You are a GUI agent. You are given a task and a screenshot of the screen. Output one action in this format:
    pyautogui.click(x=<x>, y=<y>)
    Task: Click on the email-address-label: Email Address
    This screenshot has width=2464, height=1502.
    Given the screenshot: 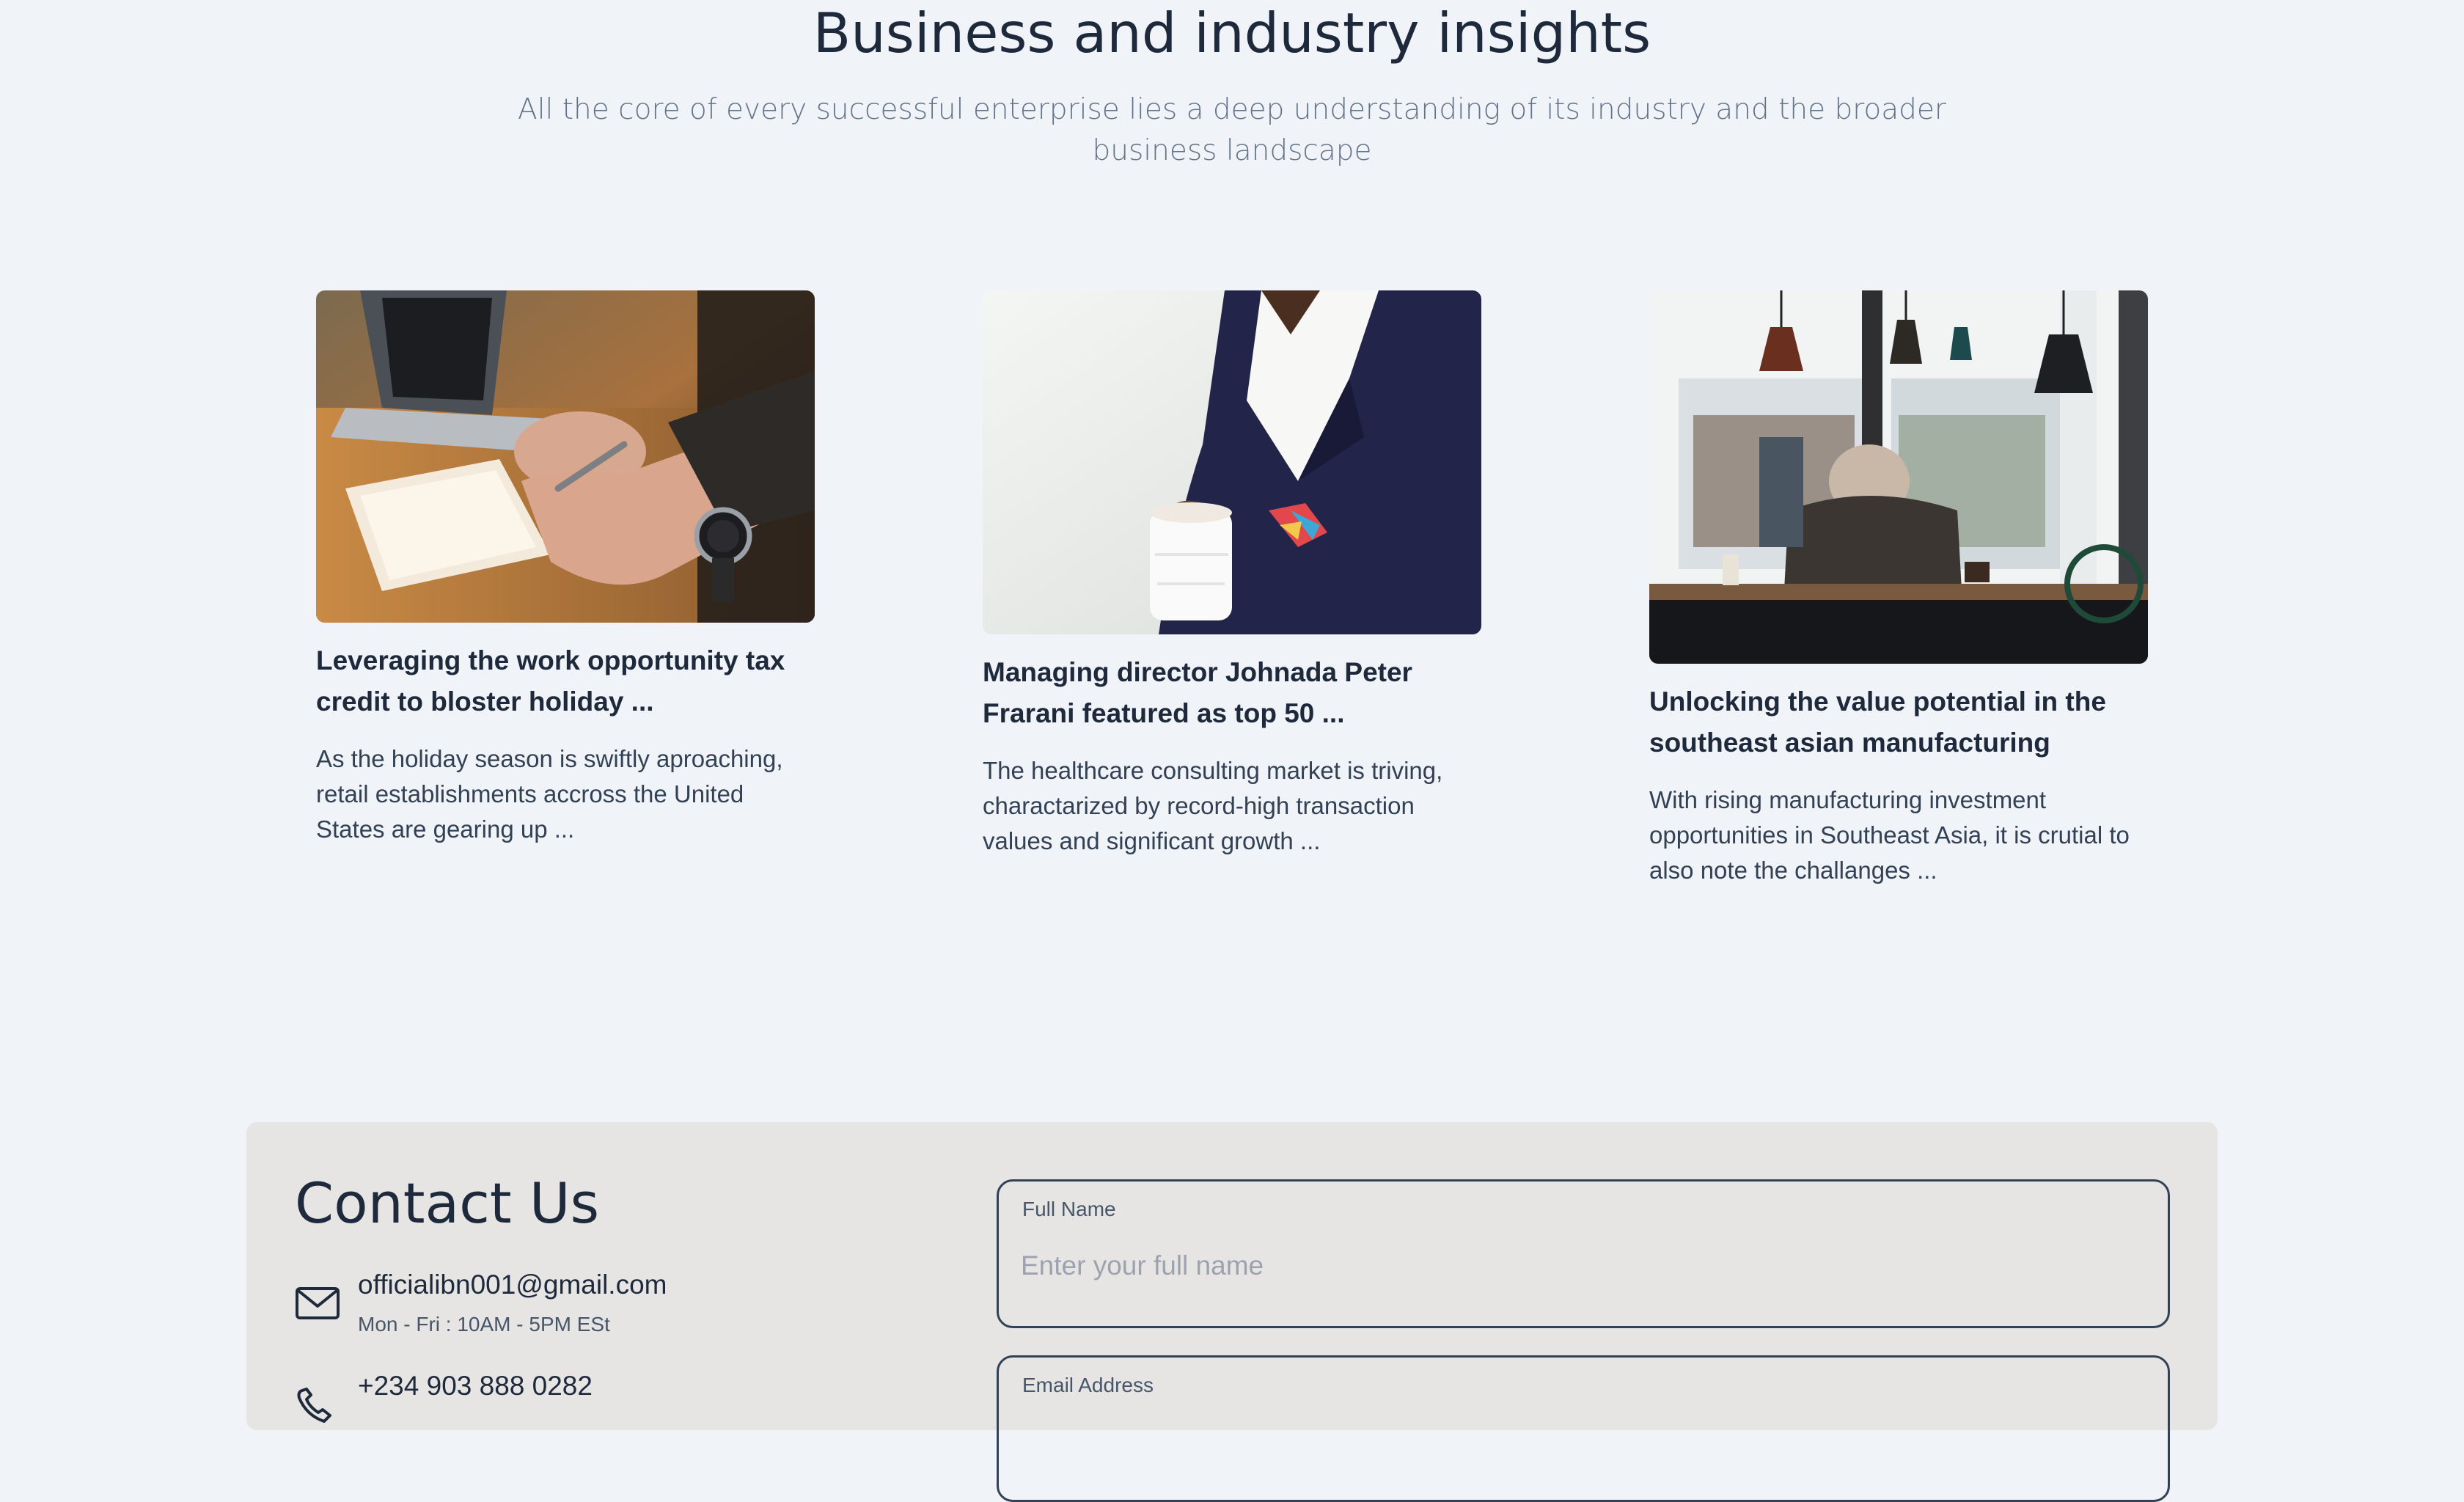 What is the action you would take?
    pyautogui.click(x=1088, y=1385)
    